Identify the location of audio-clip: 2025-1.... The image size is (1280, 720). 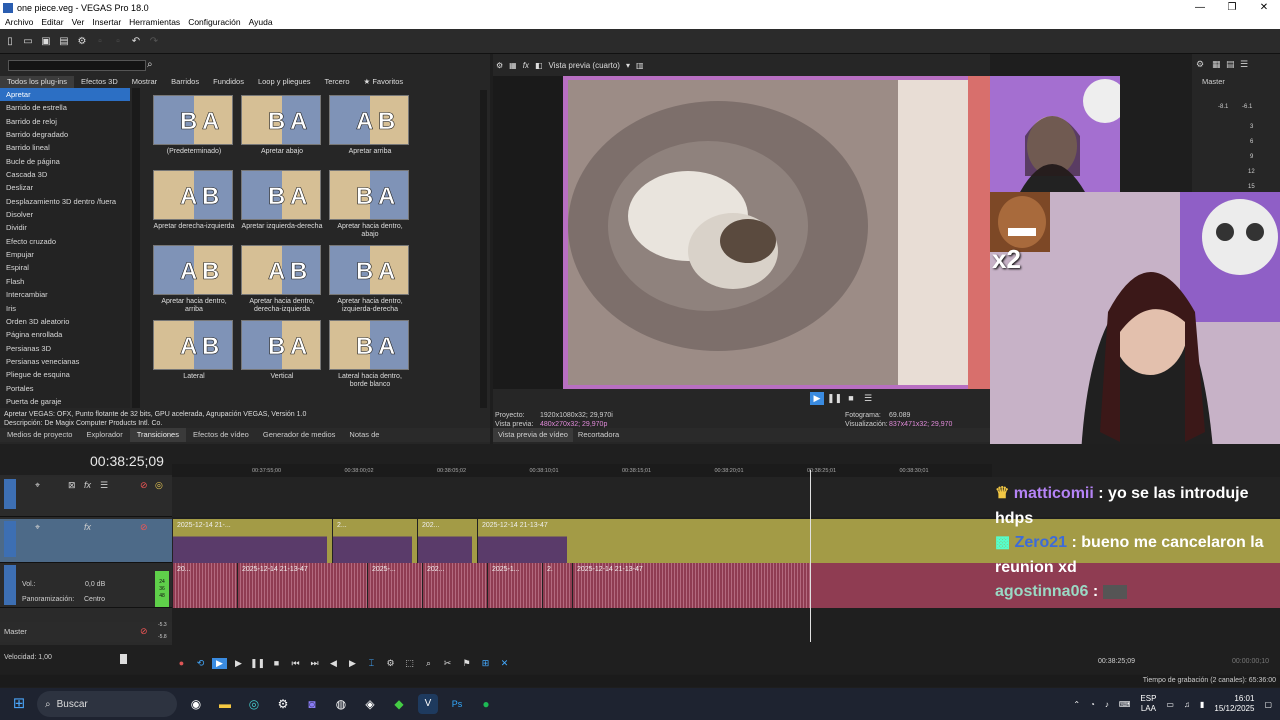
(514, 585).